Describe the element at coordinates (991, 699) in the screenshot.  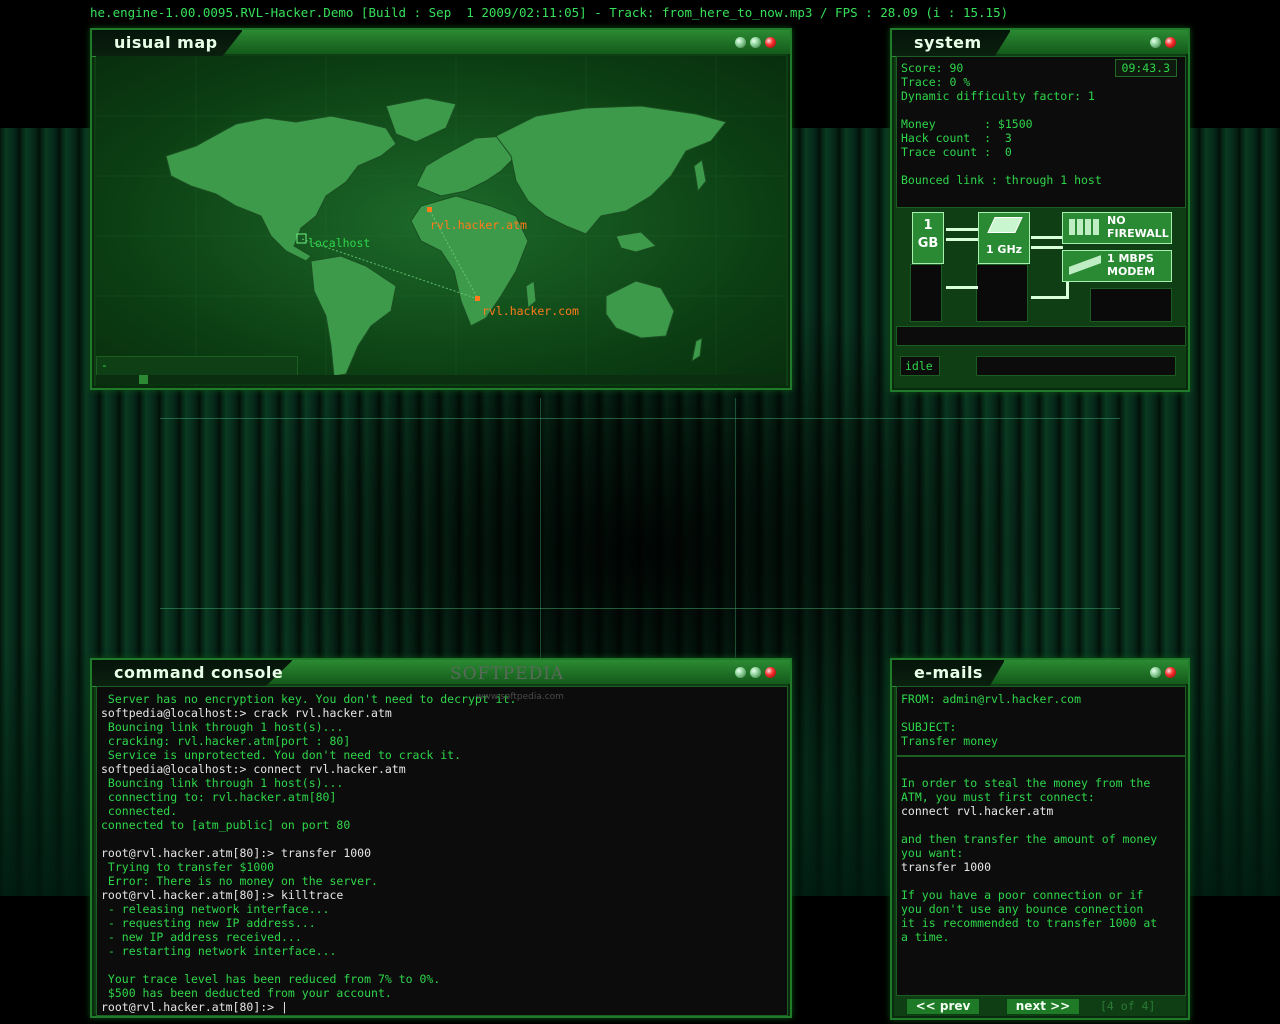
I see `email-from: FROM: admin@rvl.hacker.com` at that location.